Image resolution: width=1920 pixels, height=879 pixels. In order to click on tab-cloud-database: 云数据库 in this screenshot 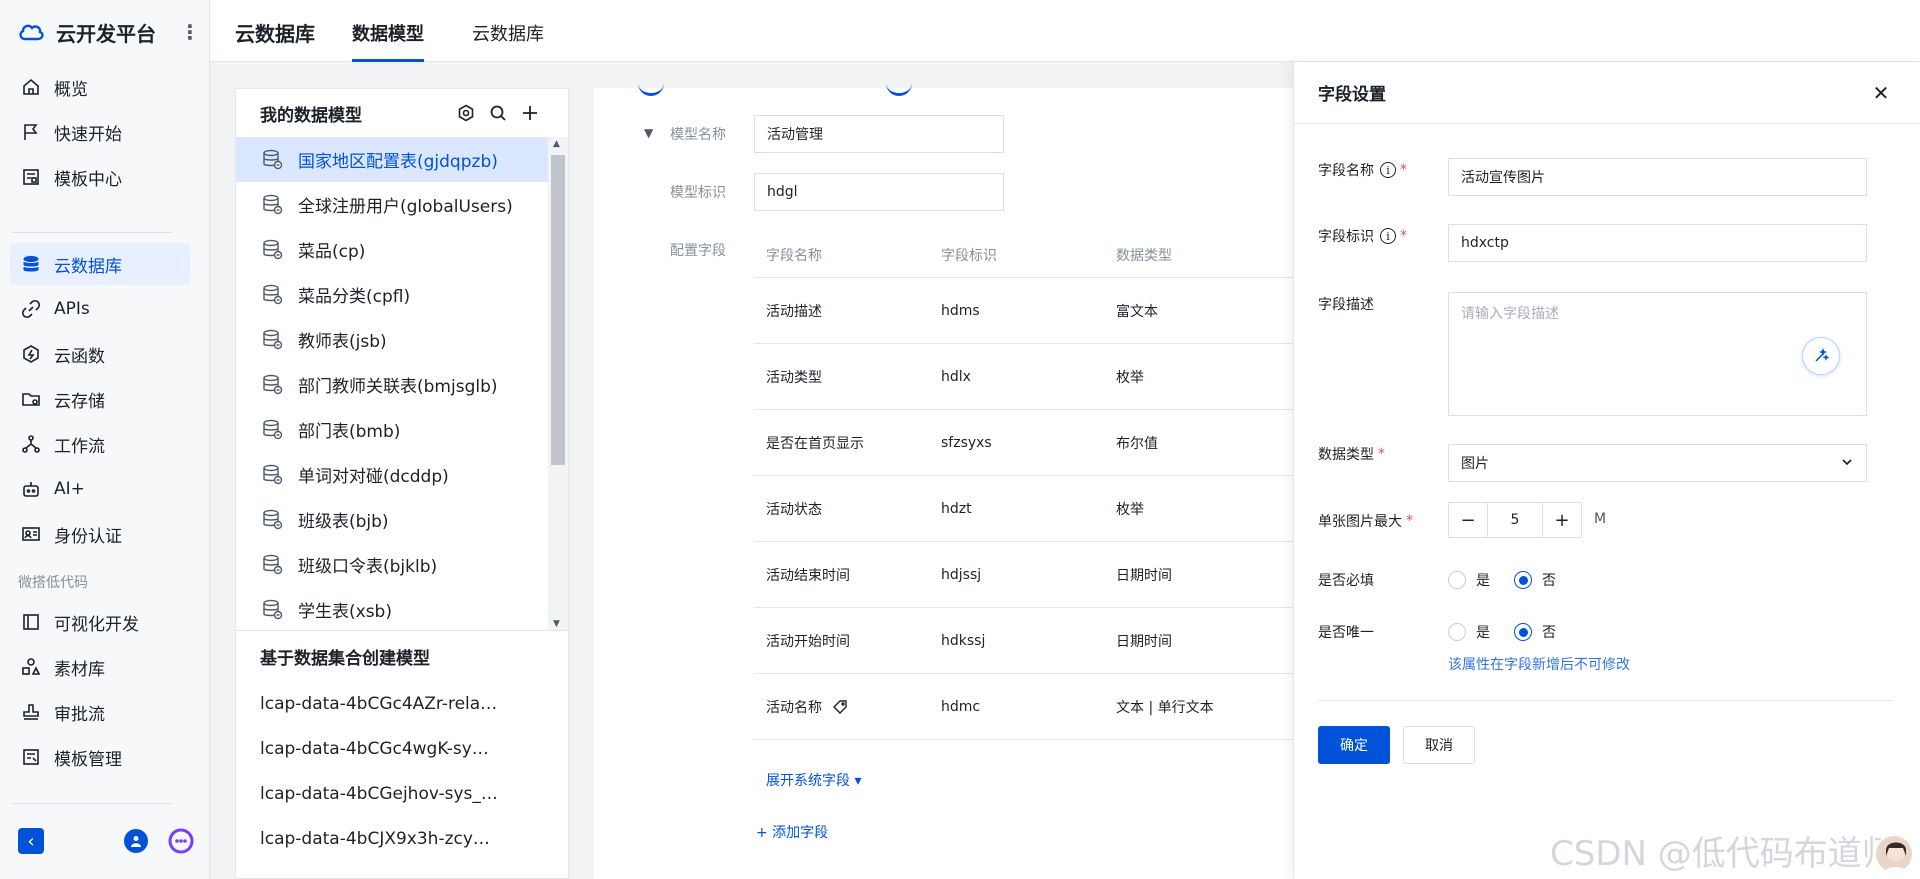, I will do `click(508, 41)`.